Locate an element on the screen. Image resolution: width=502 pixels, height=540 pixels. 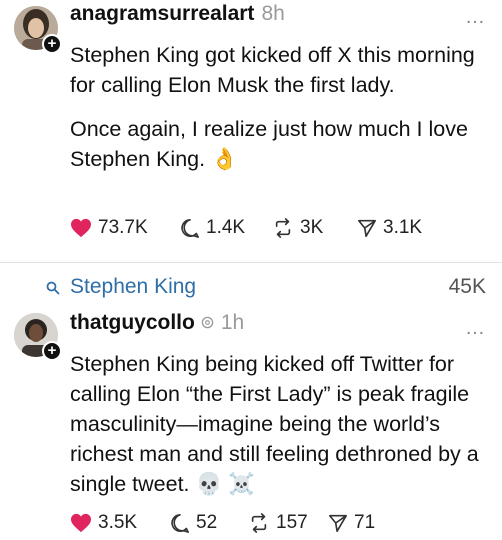
like-count: 3.5K is located at coordinates (118, 522).